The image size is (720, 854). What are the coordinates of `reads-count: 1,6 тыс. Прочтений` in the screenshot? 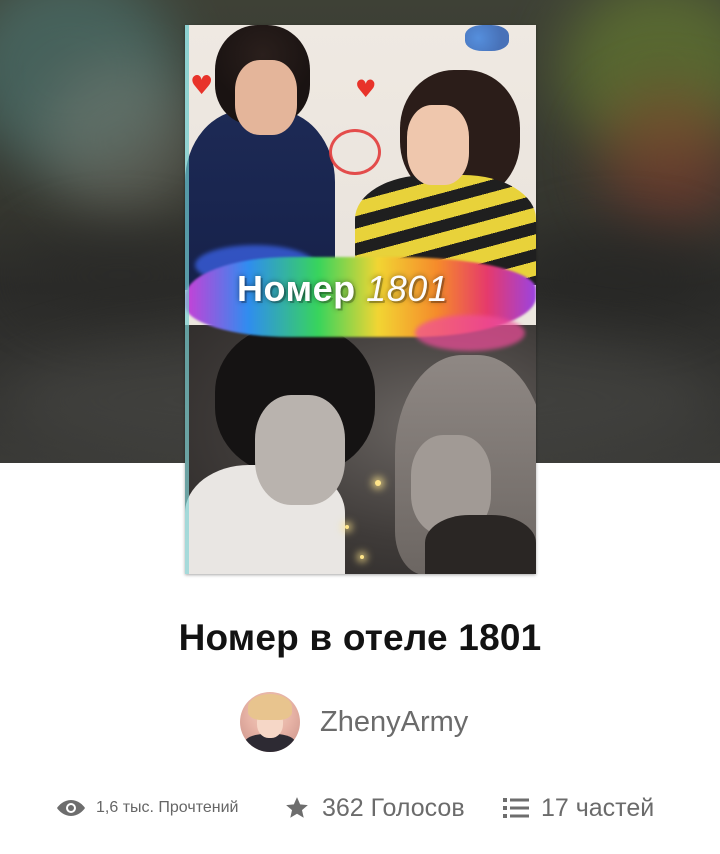 It's located at (167, 807).